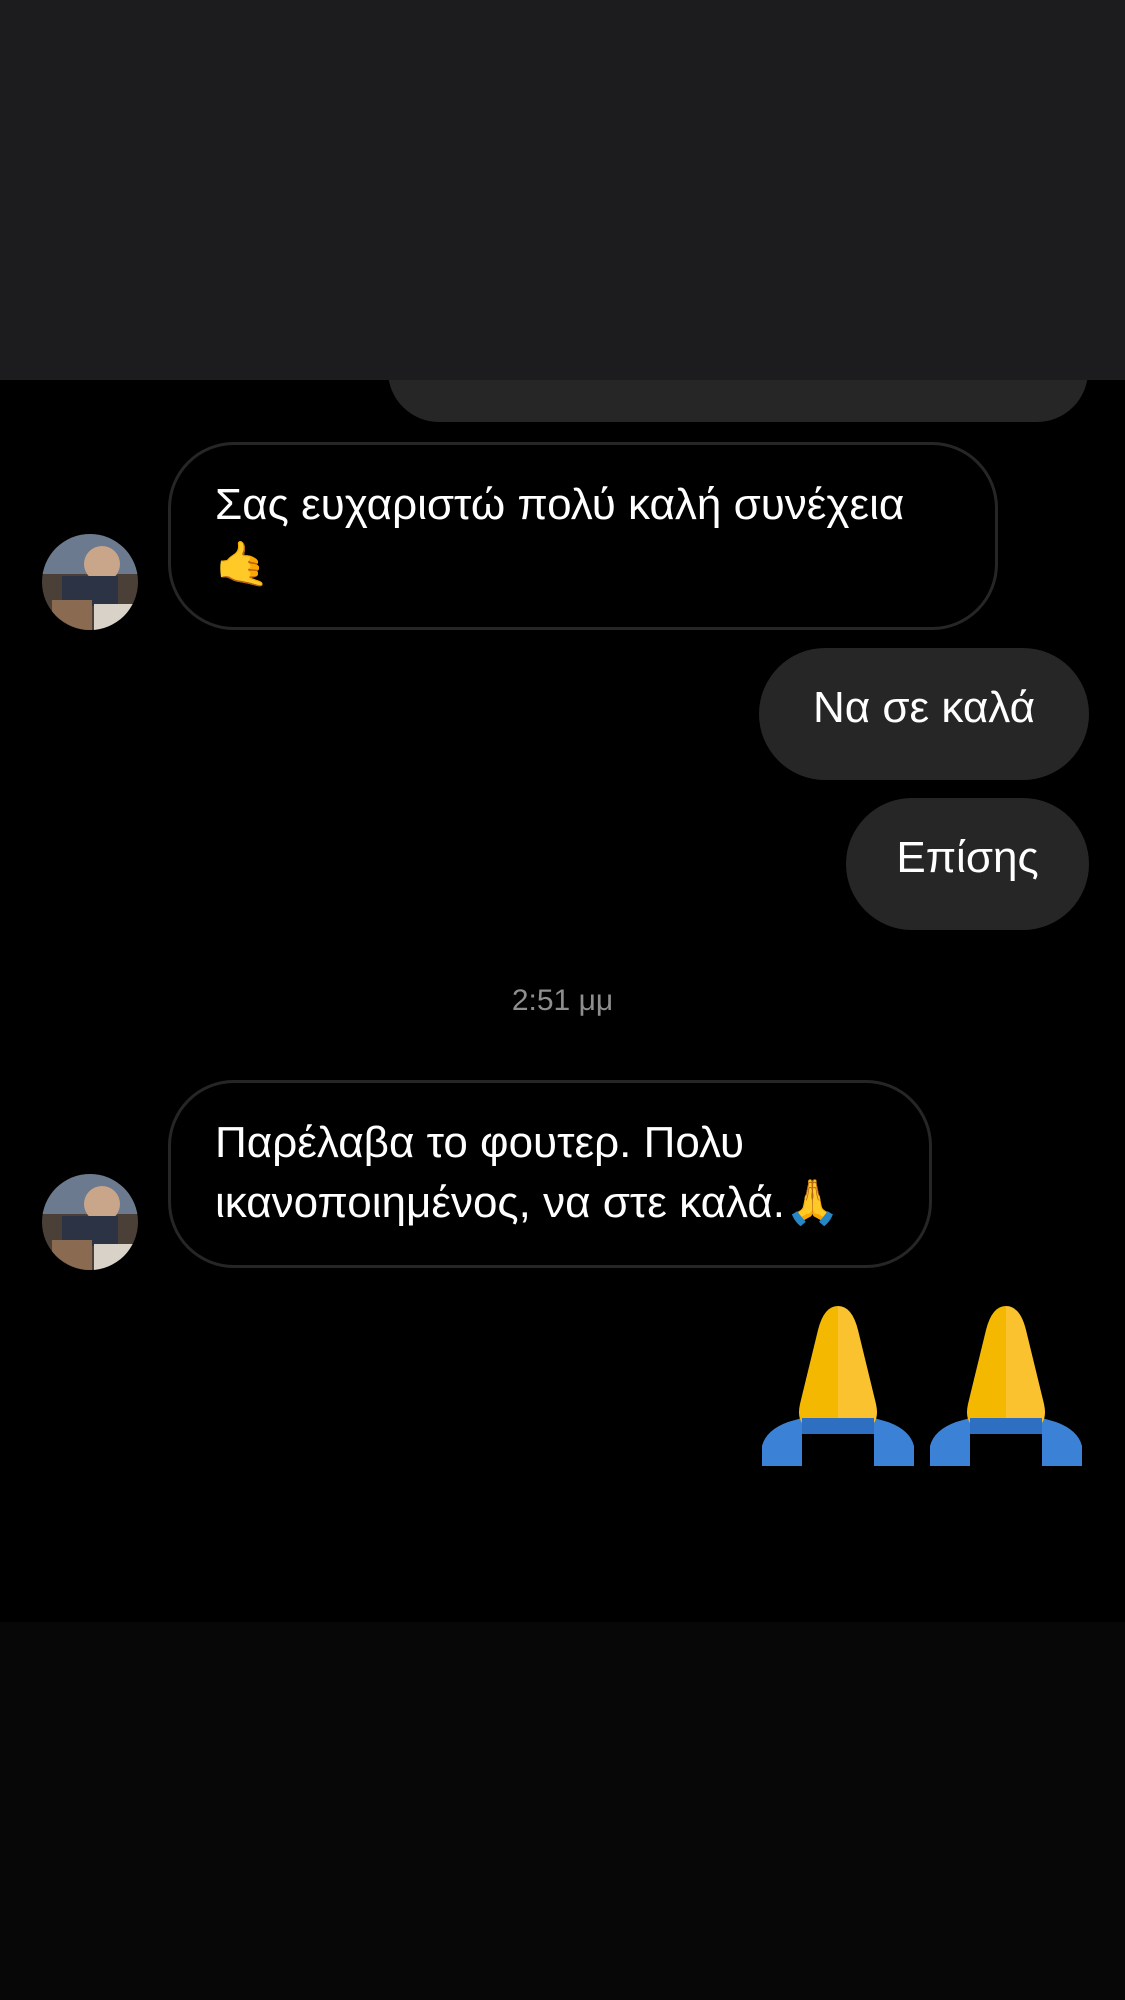 The image size is (1125, 2000). I want to click on timestamp: 2:51 μμ, so click(562, 1000).